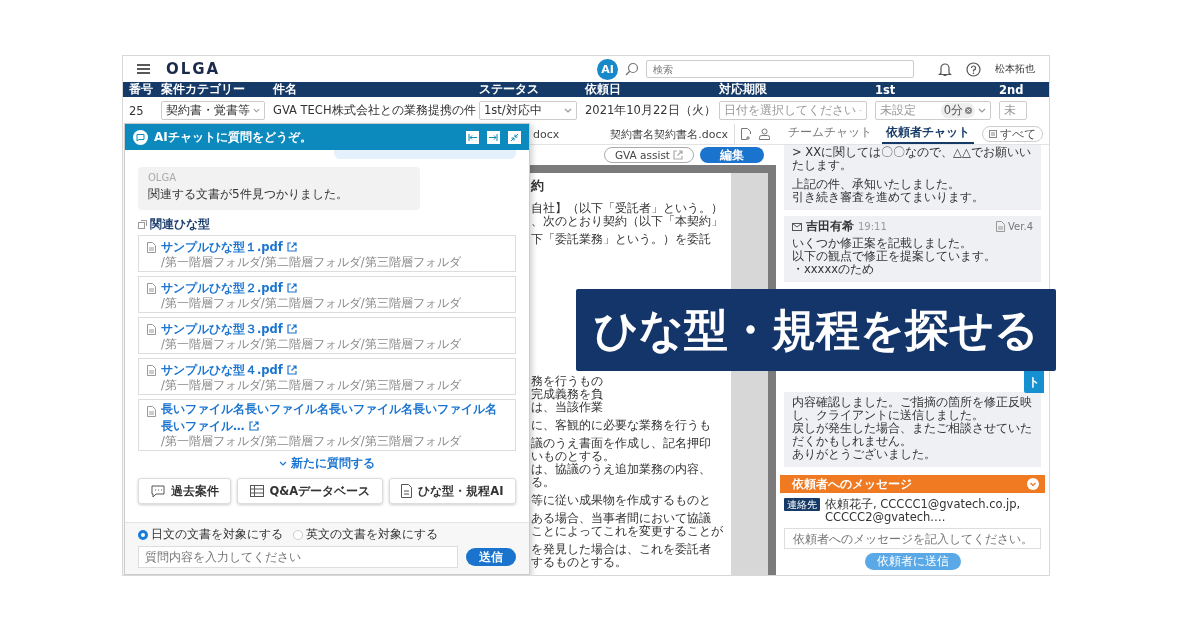 Image resolution: width=1200 pixels, height=630 pixels. What do you see at coordinates (945, 69) in the screenshot?
I see `bell-icon` at bounding box center [945, 69].